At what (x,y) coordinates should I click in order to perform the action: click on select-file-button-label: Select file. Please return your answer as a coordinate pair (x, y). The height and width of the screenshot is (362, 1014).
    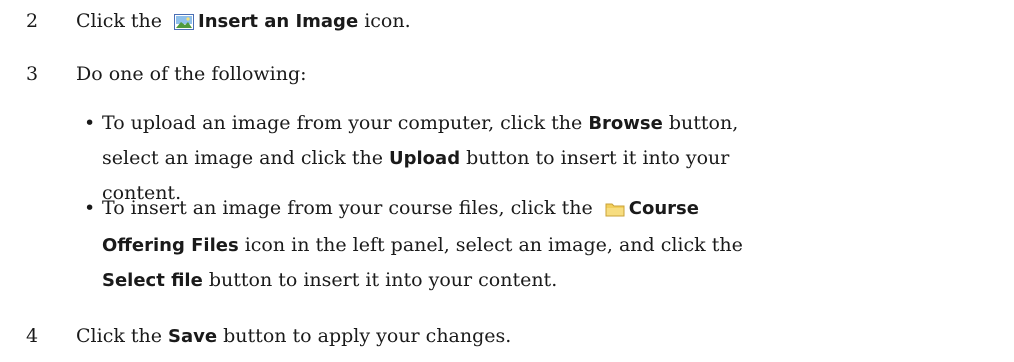
    Looking at the image, I should click on (152, 280).